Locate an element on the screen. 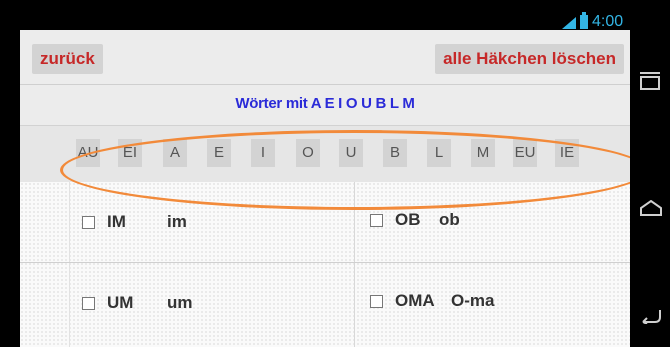 This screenshot has height=347, width=670. status-bar: 4:00 is located at coordinates (335, 15).